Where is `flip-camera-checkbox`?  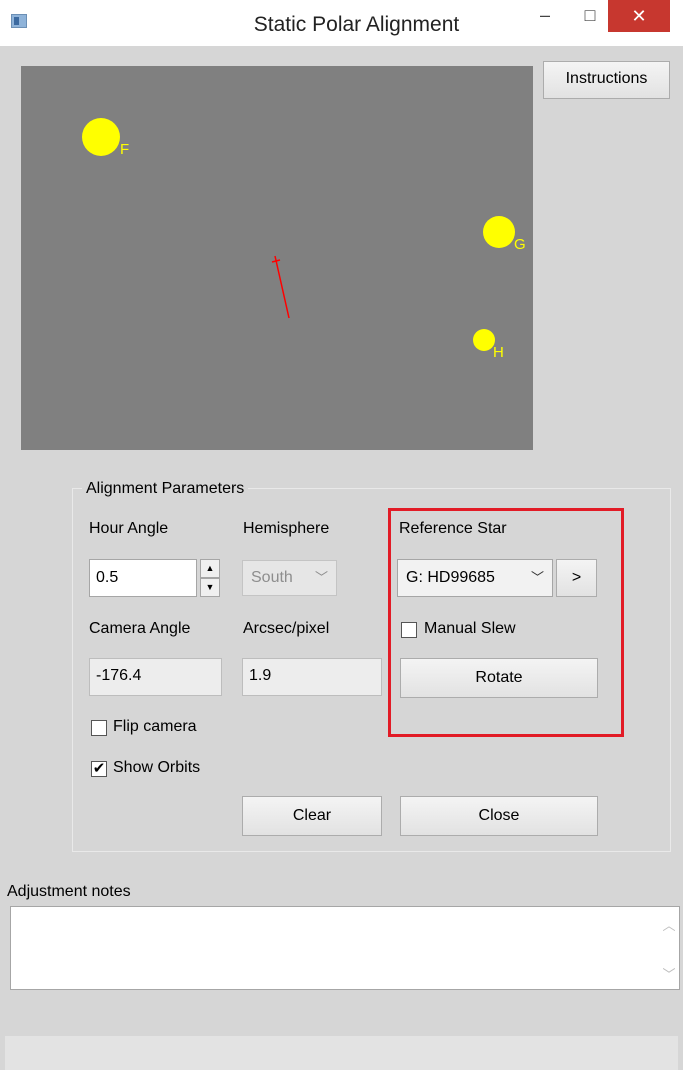
flip-camera-checkbox is located at coordinates (99, 728).